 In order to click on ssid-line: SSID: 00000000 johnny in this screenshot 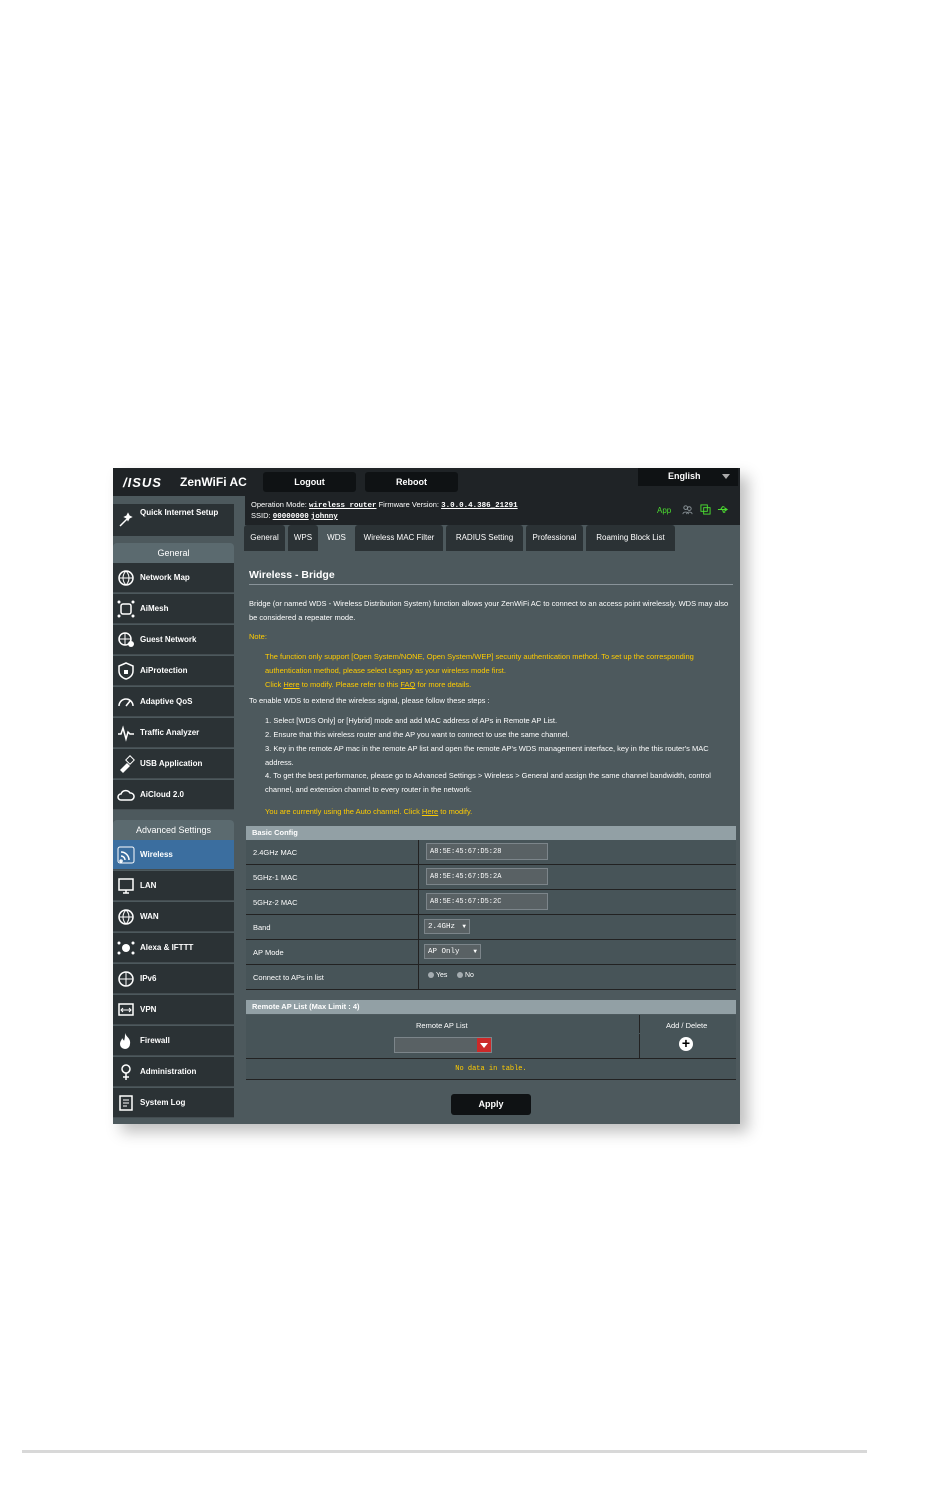, I will do `click(294, 516)`.